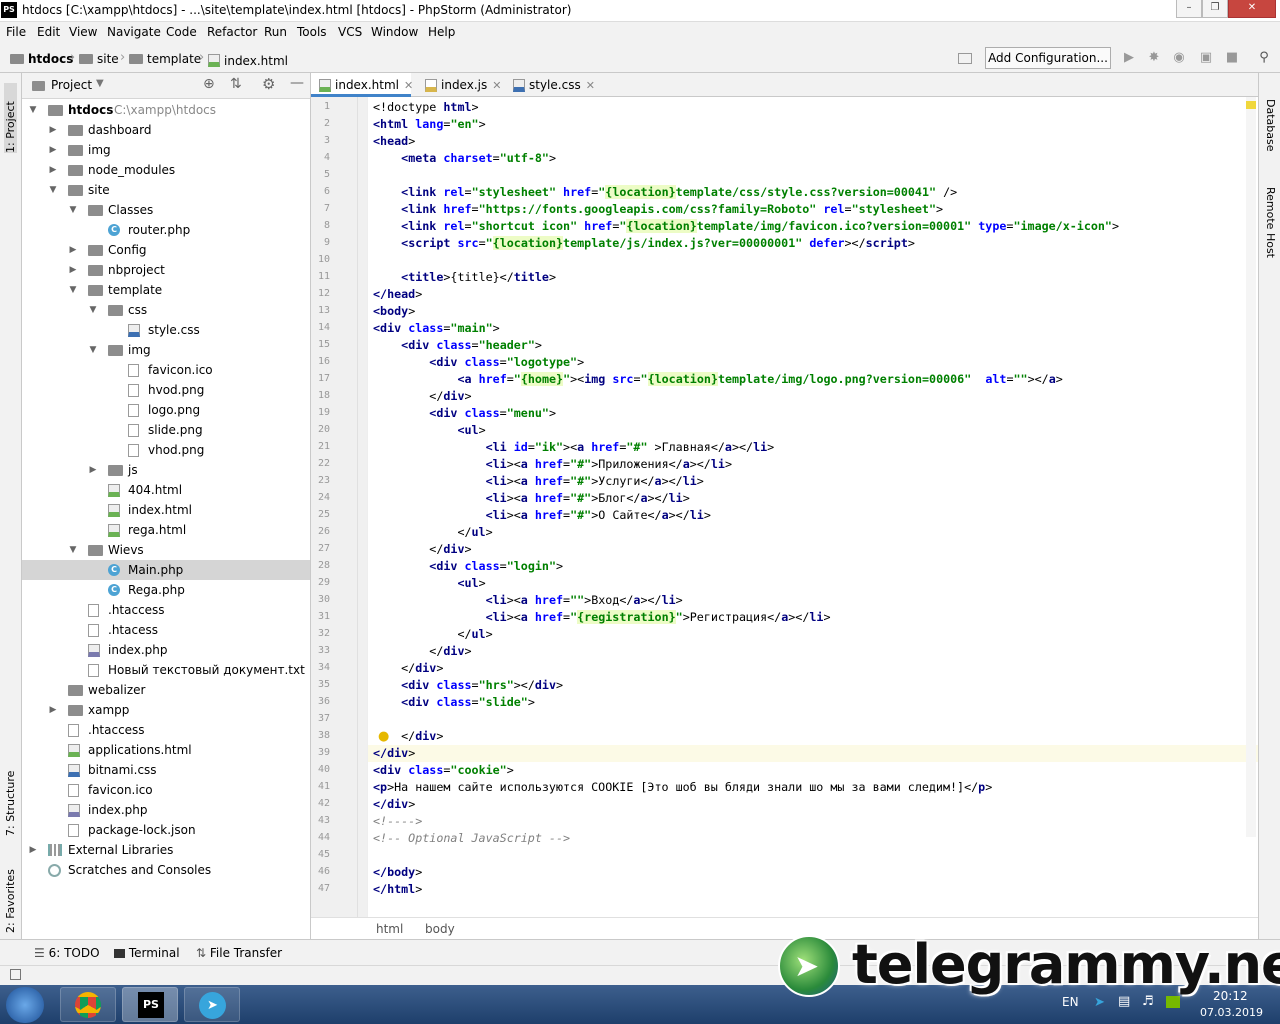 The height and width of the screenshot is (1024, 1280). What do you see at coordinates (1251, 105) in the screenshot?
I see `inspection-marker-icon` at bounding box center [1251, 105].